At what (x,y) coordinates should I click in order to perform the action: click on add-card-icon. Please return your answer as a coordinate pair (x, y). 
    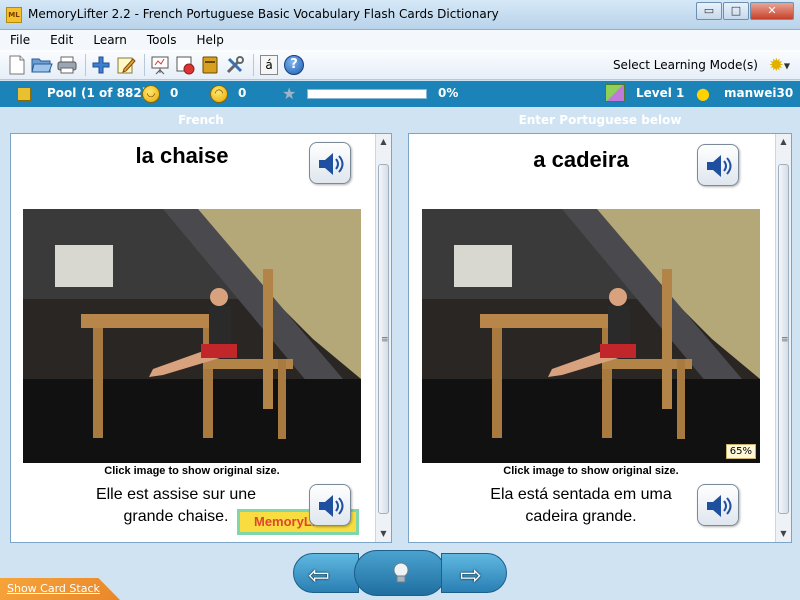
    Looking at the image, I should click on (101, 65).